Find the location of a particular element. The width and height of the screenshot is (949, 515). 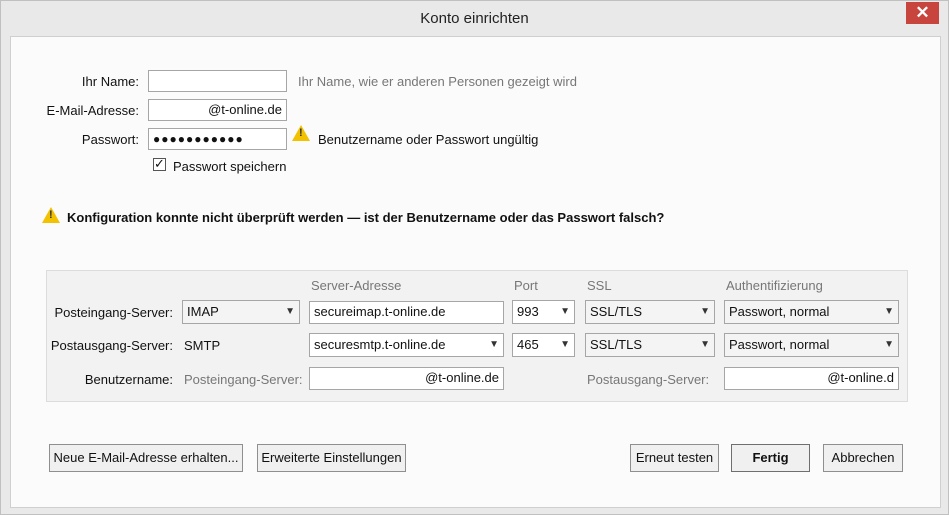

outgoing-type-text: SMTP is located at coordinates (202, 345).